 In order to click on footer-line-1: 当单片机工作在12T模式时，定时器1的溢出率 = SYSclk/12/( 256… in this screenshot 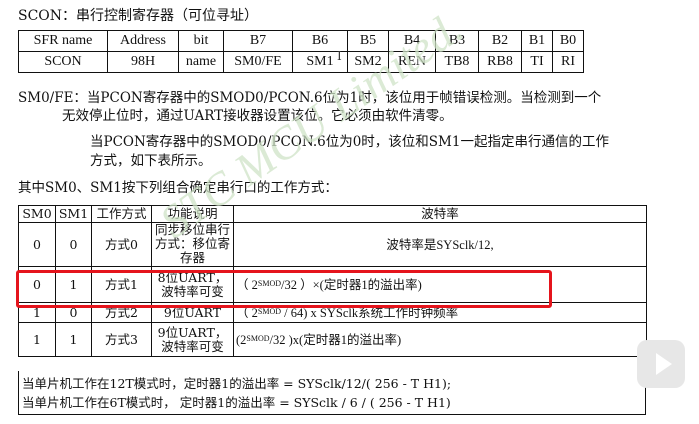, I will do `click(237, 383)`.